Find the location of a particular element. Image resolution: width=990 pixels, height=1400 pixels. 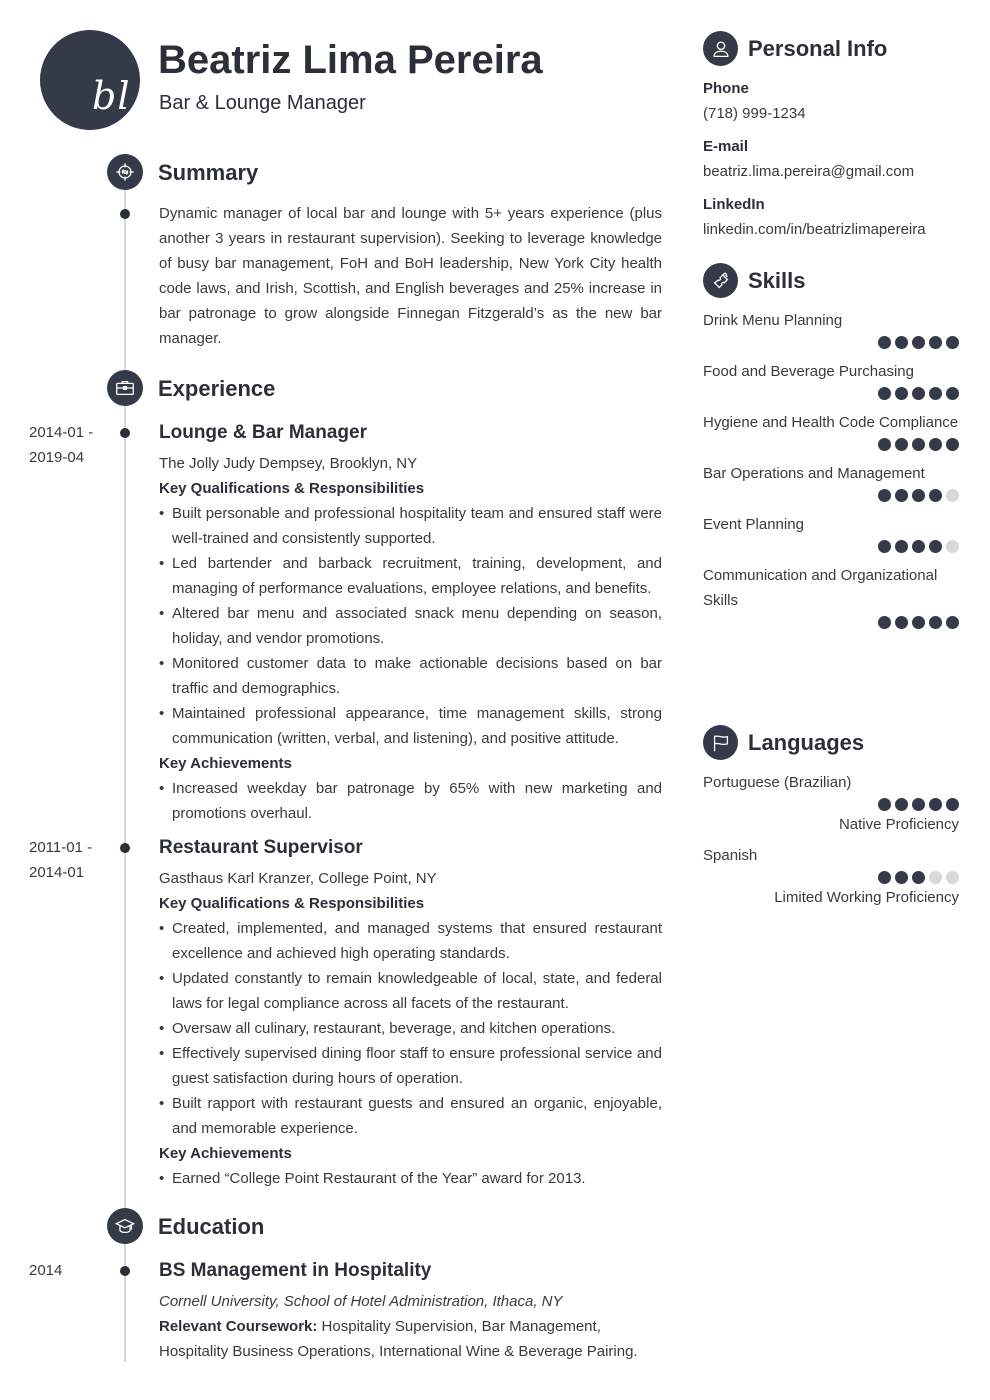

job-dates: 2014-01 - 2019-04 is located at coordinates (69, 445).